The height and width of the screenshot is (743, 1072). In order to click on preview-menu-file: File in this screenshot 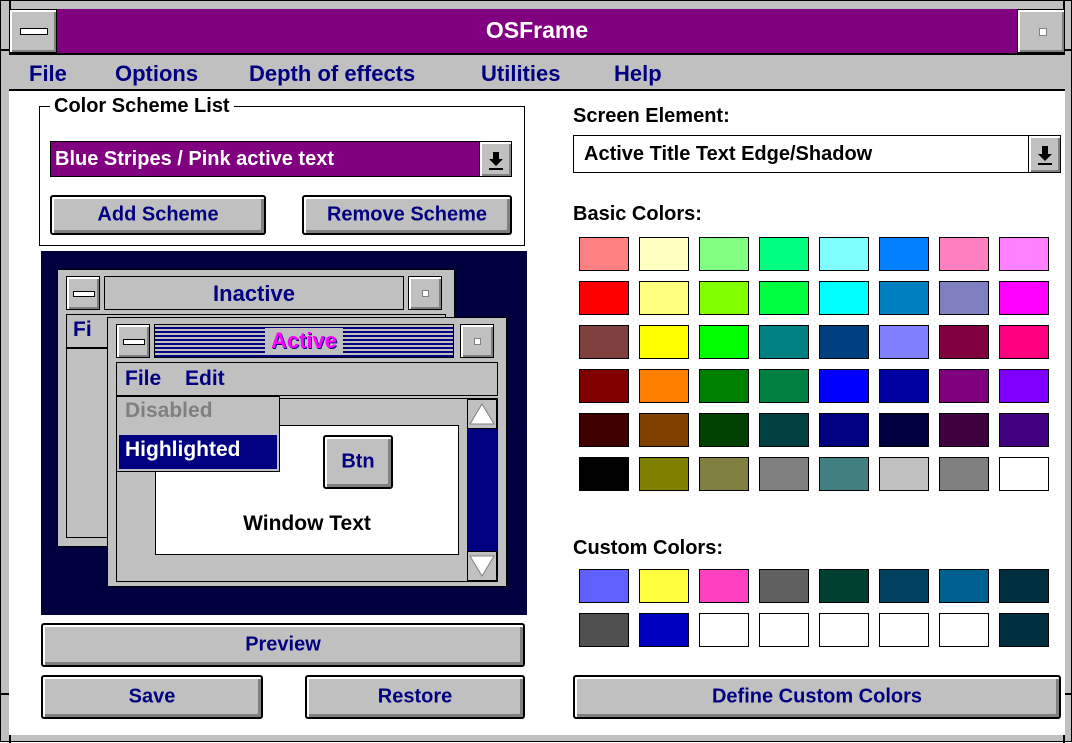, I will do `click(143, 378)`.